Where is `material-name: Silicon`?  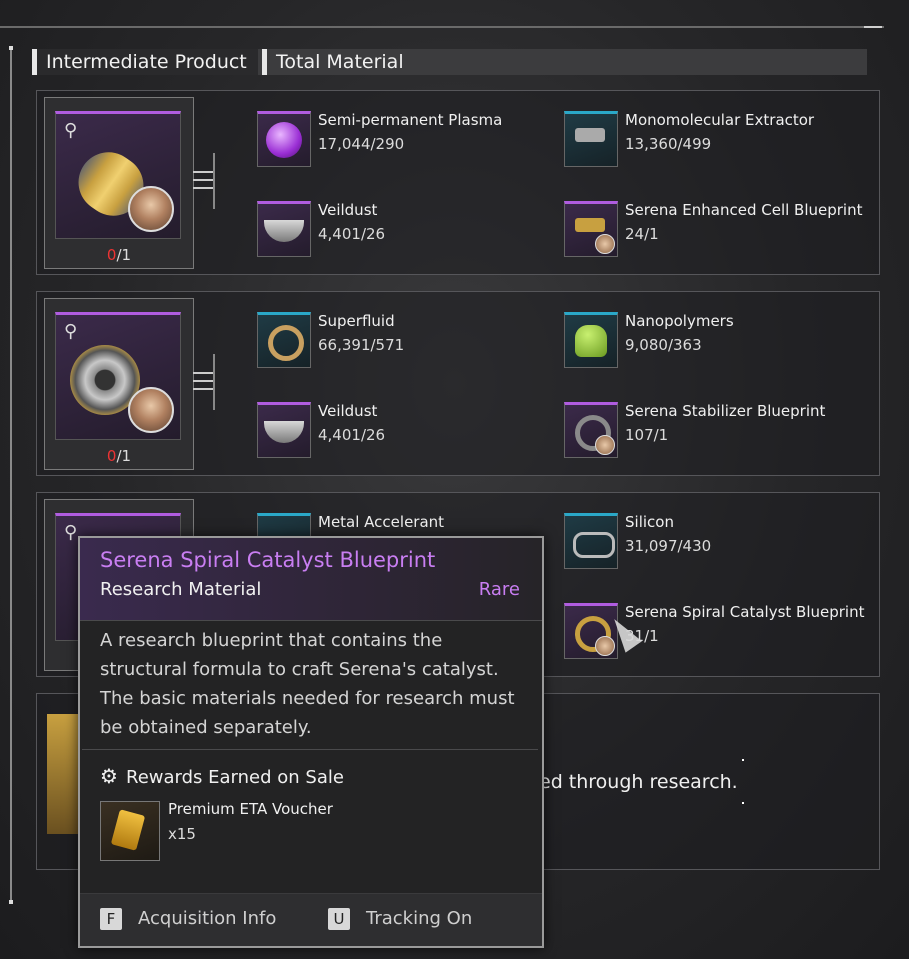
material-name: Silicon is located at coordinates (649, 522).